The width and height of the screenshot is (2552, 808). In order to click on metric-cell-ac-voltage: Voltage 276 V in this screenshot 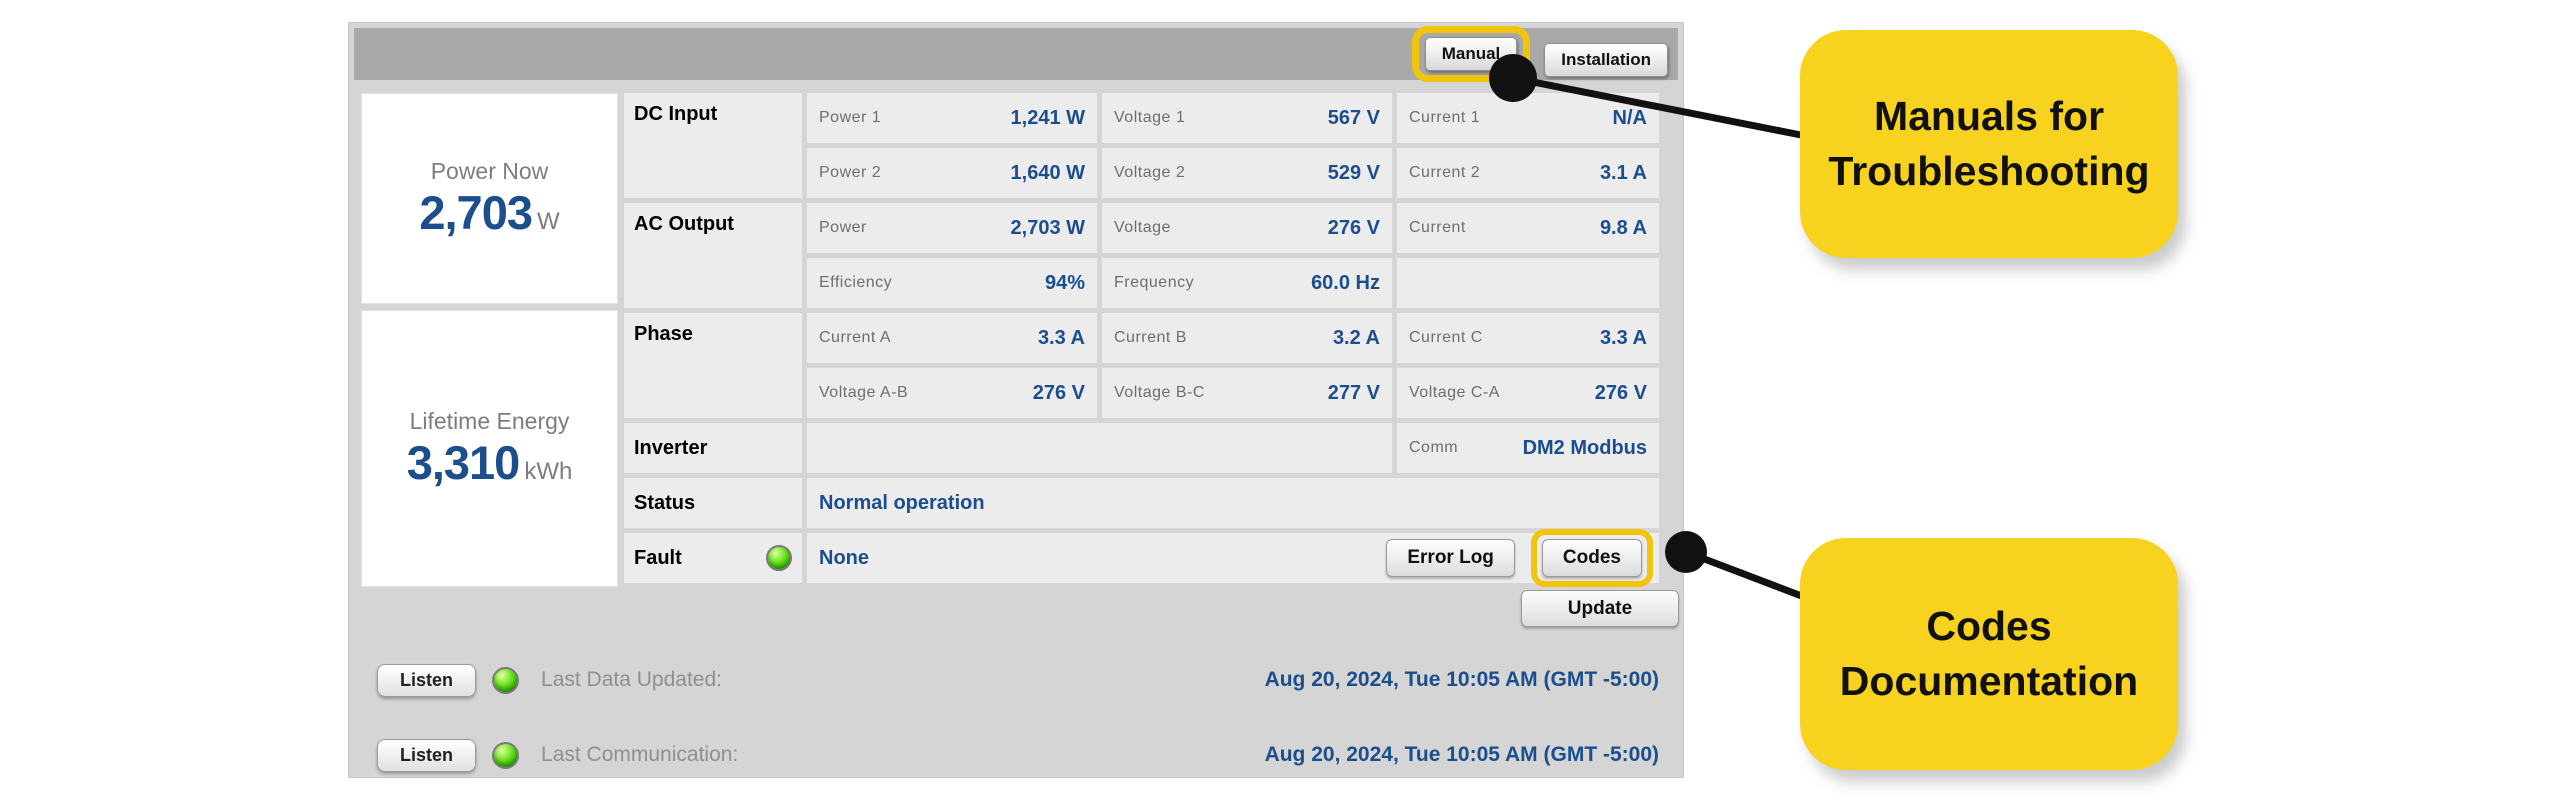, I will do `click(1247, 228)`.